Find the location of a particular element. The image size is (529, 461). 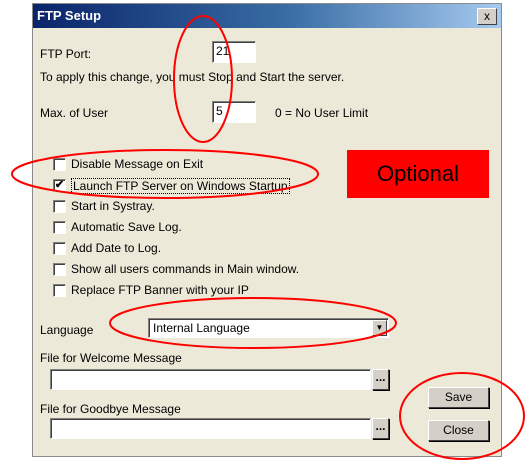

language-select: Internal Language ▼ is located at coordinates (268, 328).